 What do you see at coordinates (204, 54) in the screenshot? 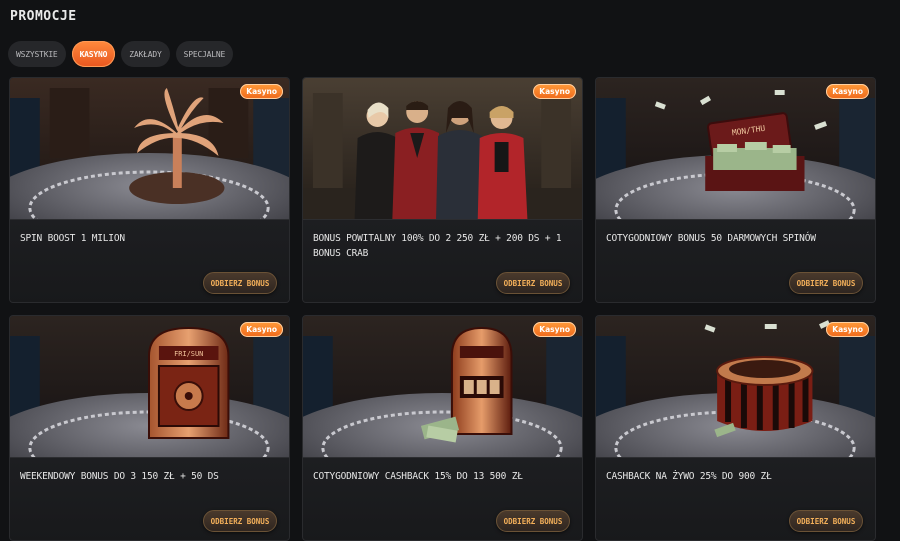
I see `tab-specjalne: SPECJALNE` at bounding box center [204, 54].